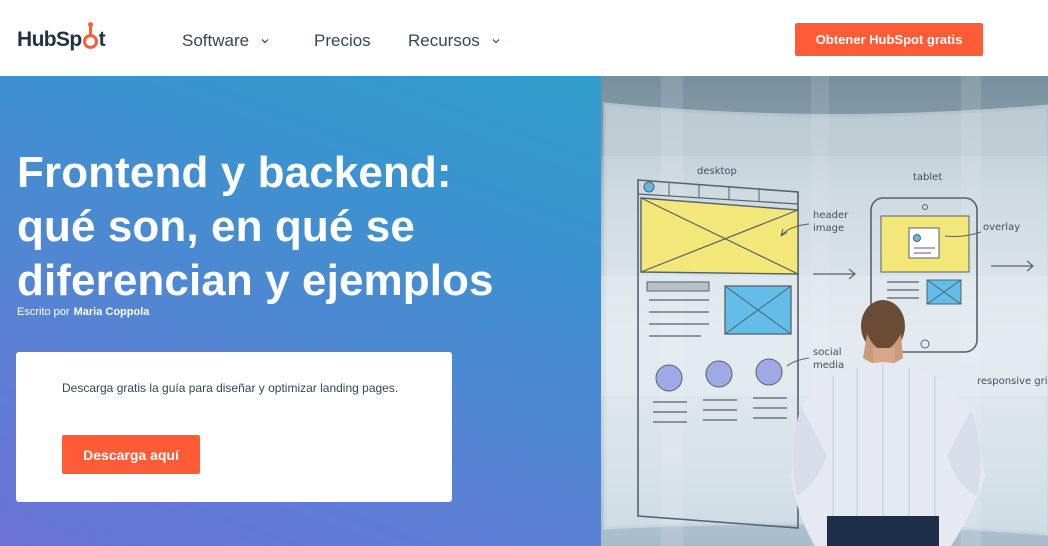 The image size is (1048, 546). What do you see at coordinates (131, 454) in the screenshot?
I see `download-button: Descarga aquí` at bounding box center [131, 454].